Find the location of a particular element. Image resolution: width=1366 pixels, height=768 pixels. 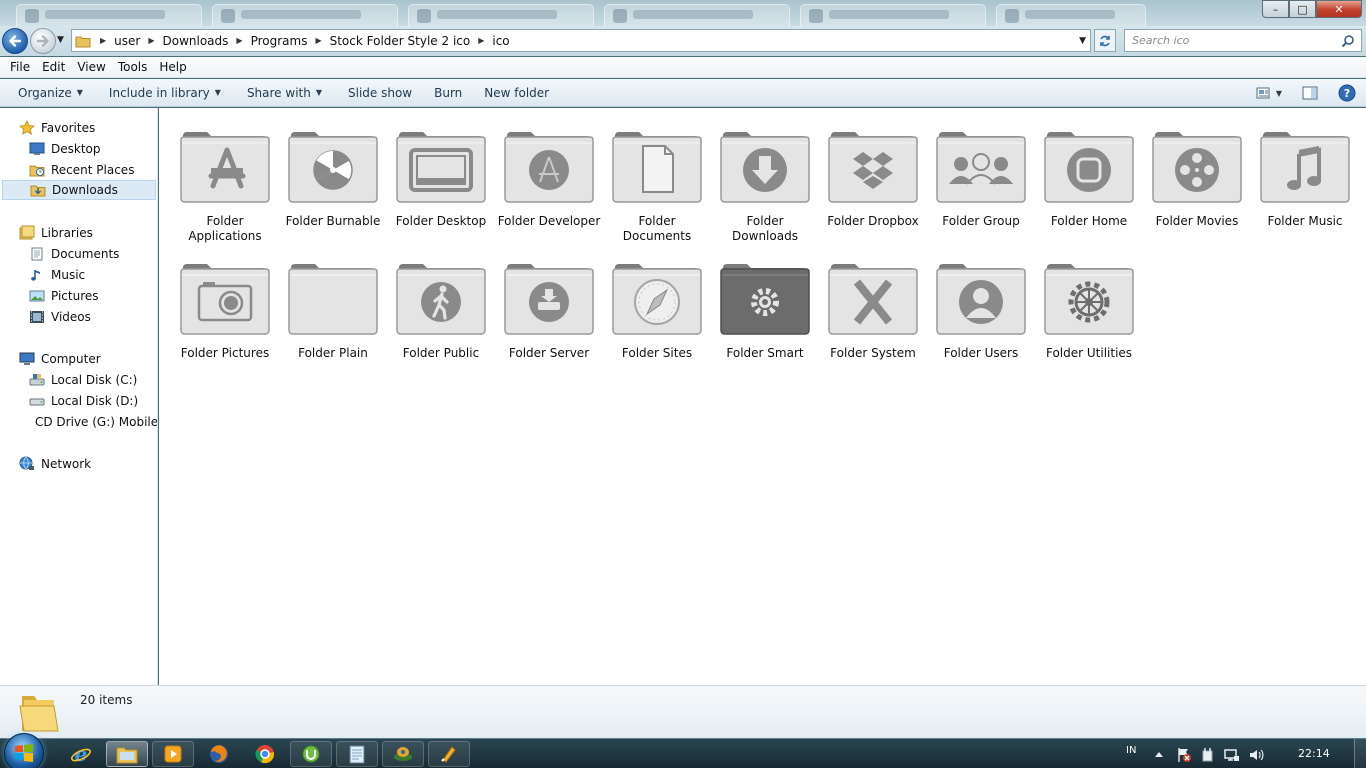

nav-local-disk-c-label: Local Disk (C:) is located at coordinates (94, 380).